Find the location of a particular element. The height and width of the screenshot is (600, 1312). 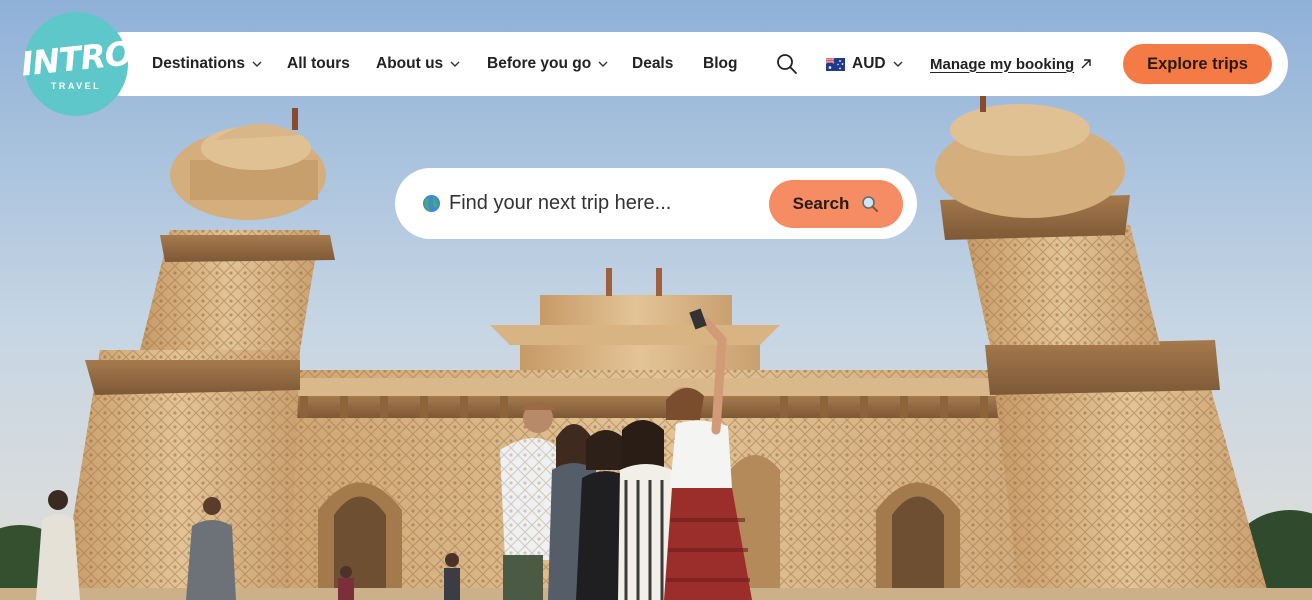

nav-item-label: Blog is located at coordinates (720, 63).